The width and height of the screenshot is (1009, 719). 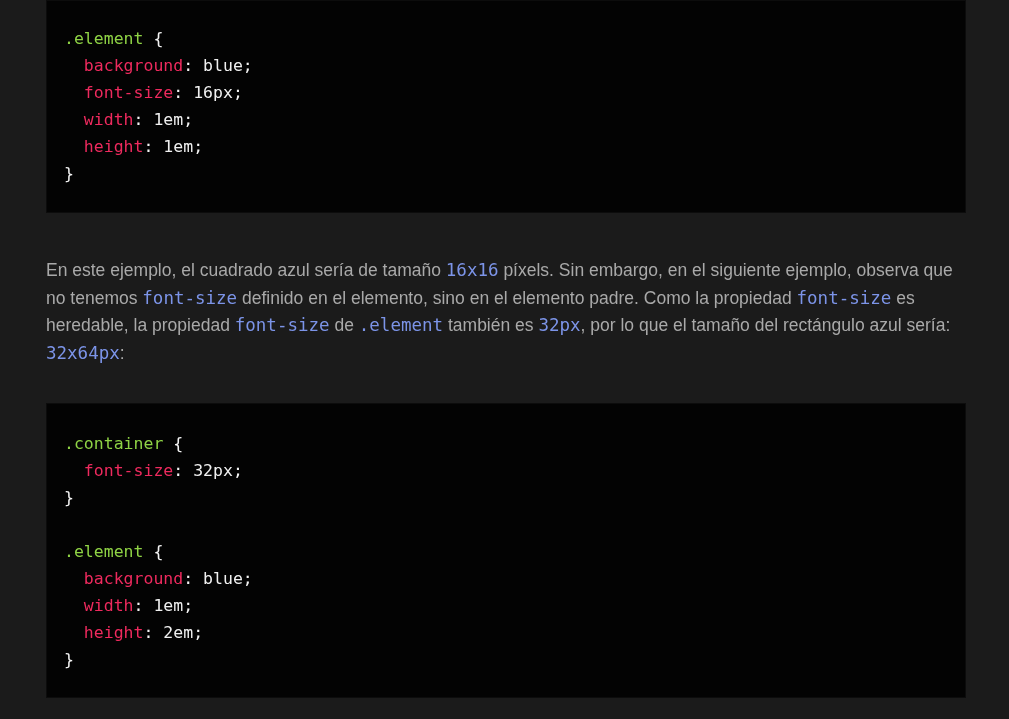 I want to click on code-line: font-size: 16px;, so click(x=162, y=93).